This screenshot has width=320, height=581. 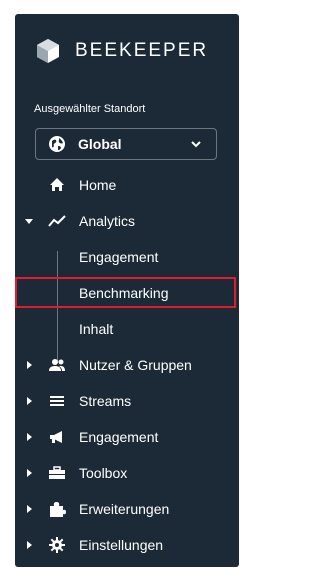 I want to click on caret-down-icon, so click(x=29, y=221).